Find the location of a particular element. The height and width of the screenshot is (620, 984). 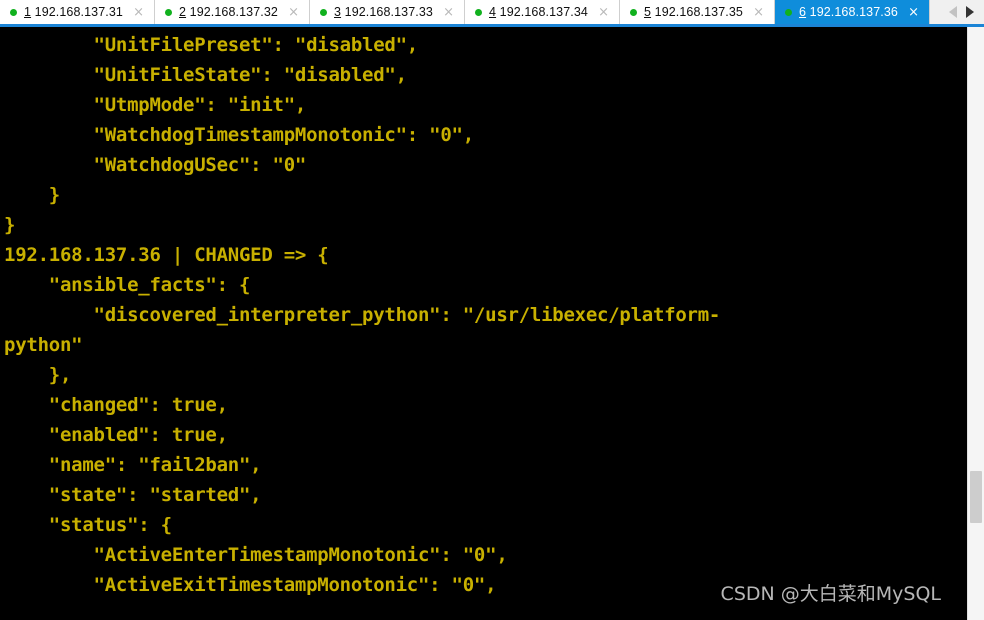

tab-host: 192.168.137.36 is located at coordinates (853, 12).